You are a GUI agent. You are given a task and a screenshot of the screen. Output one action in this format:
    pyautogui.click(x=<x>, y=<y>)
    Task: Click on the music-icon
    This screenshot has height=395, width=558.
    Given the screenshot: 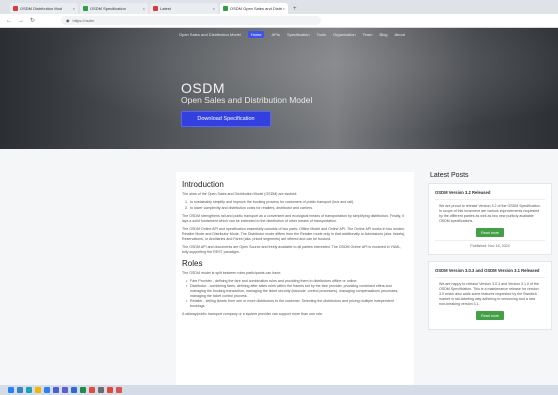 What is the action you would take?
    pyautogui.click(x=110, y=390)
    